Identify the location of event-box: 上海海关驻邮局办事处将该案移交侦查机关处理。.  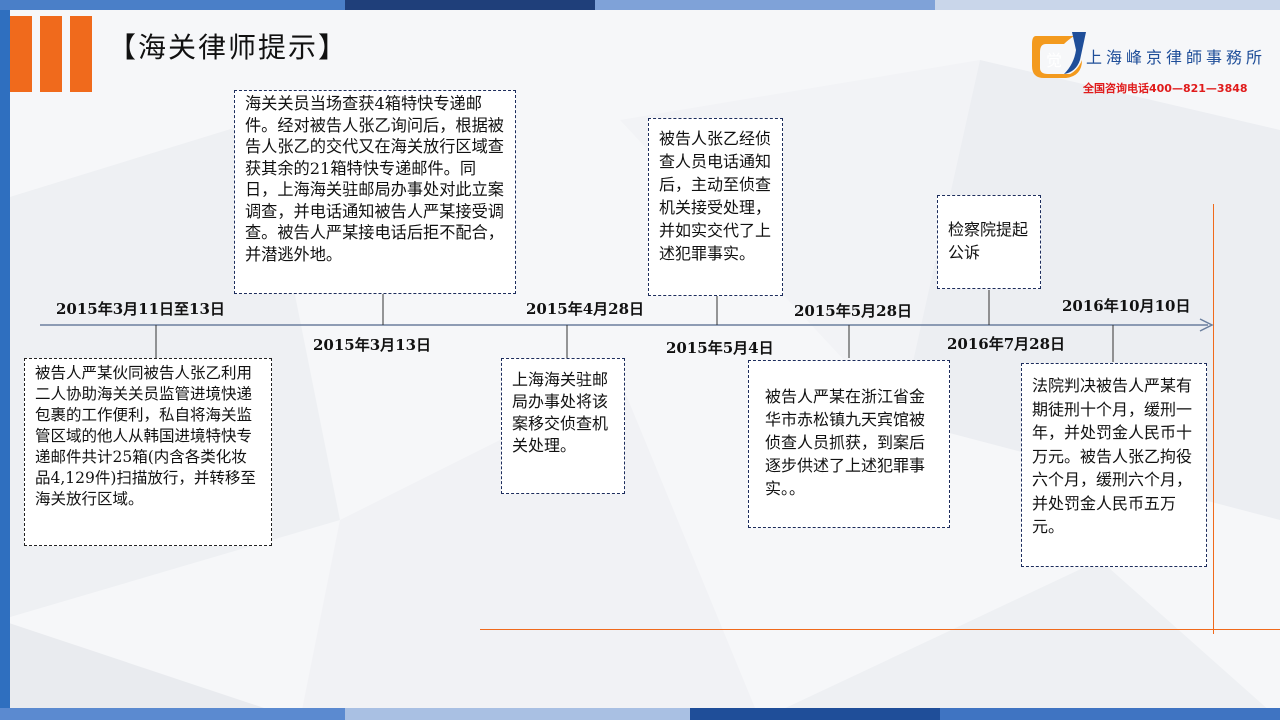
(563, 426).